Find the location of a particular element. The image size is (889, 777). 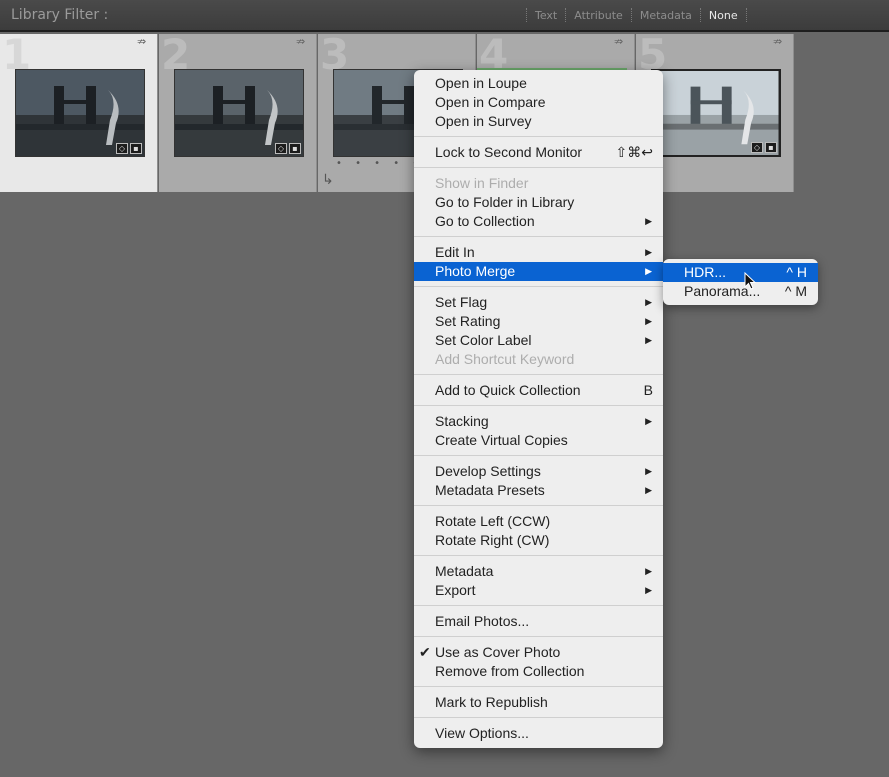

menu-item-mark-to-republish: Mark to Republish is located at coordinates (538, 702).